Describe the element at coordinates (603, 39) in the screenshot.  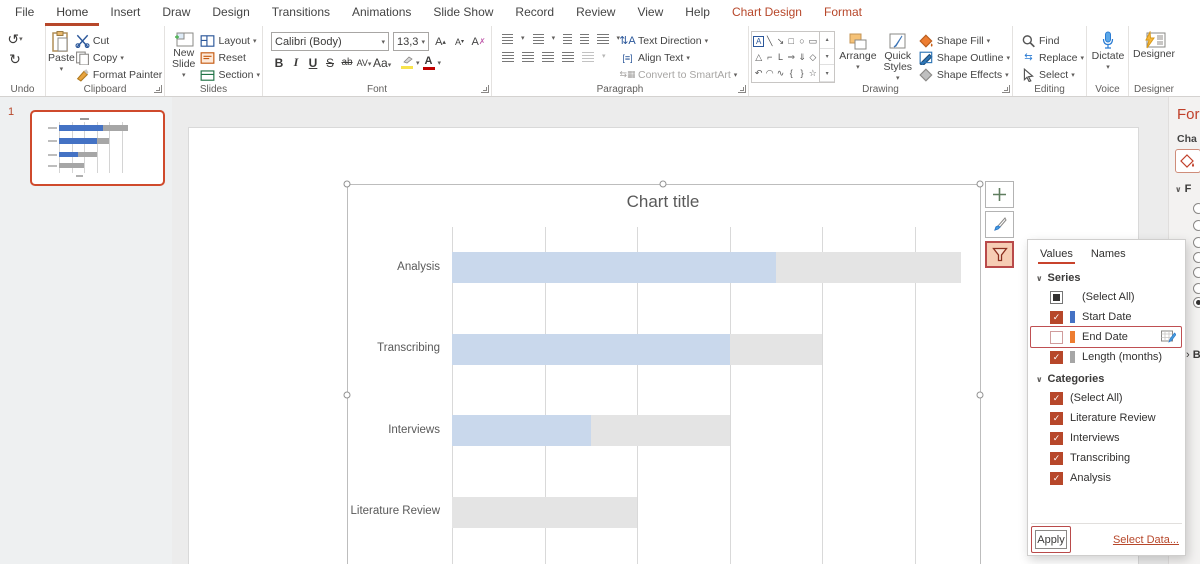
I see `line-spacing-button` at that location.